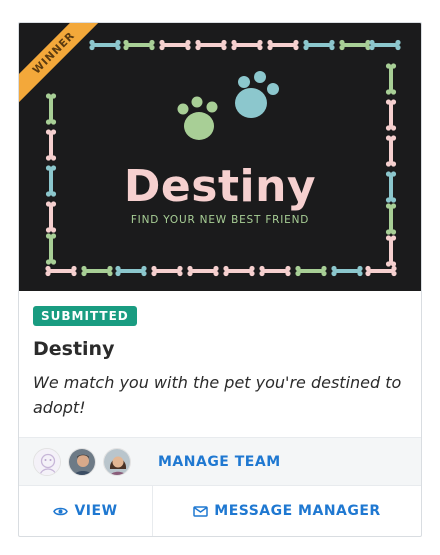 The height and width of the screenshot is (555, 440). What do you see at coordinates (63, 65) in the screenshot?
I see `winner-ribbon-label: WINNER` at bounding box center [63, 65].